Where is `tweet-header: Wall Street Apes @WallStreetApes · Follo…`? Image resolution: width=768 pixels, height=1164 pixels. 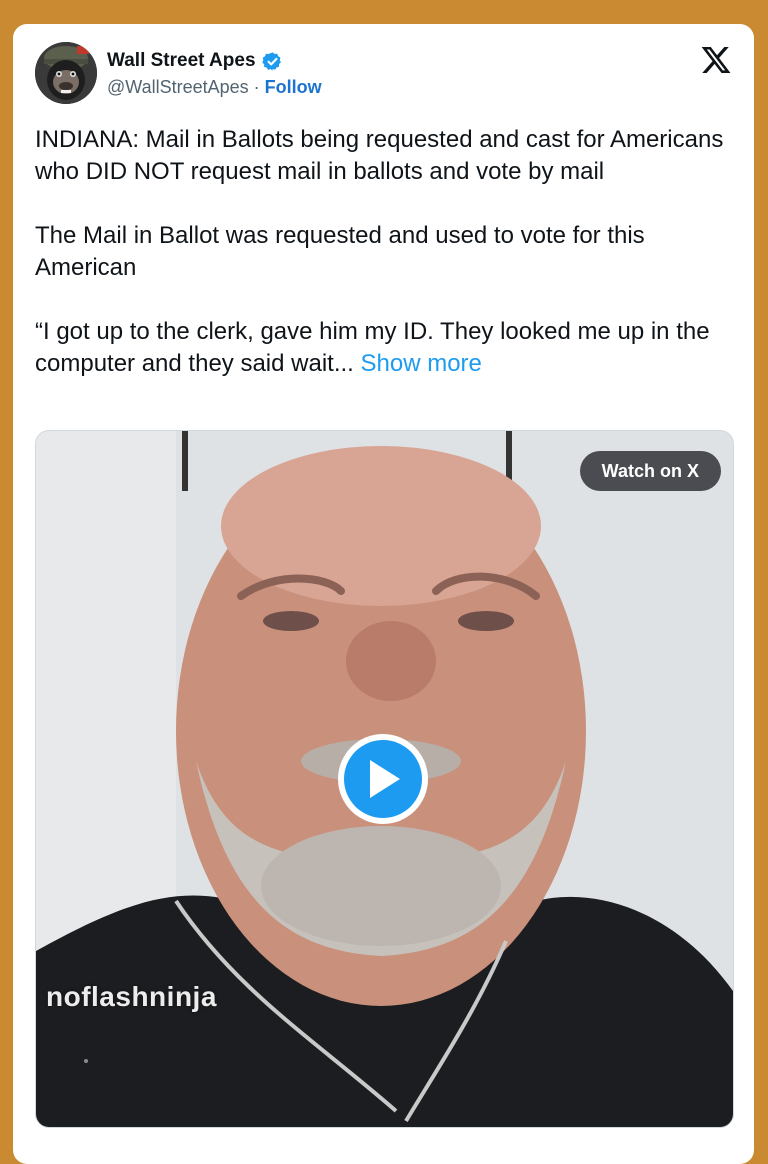 tweet-header: Wall Street Apes @WallStreetApes · Follo… is located at coordinates (383, 74).